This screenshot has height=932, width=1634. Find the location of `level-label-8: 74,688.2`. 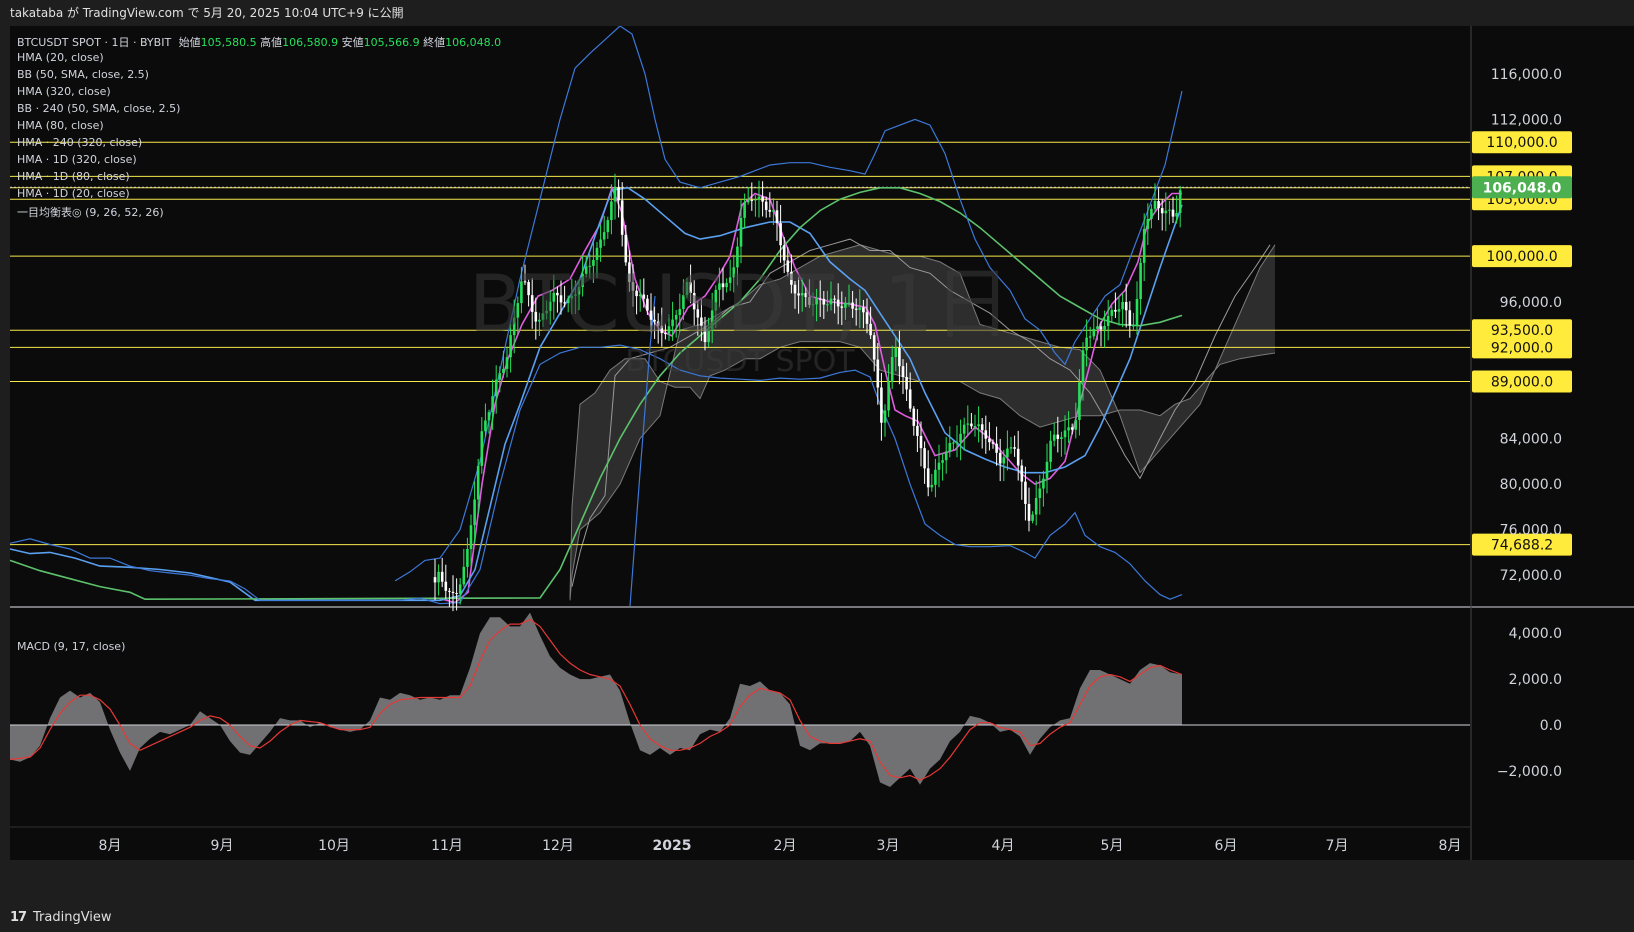

level-label-8: 74,688.2 is located at coordinates (1522, 546).